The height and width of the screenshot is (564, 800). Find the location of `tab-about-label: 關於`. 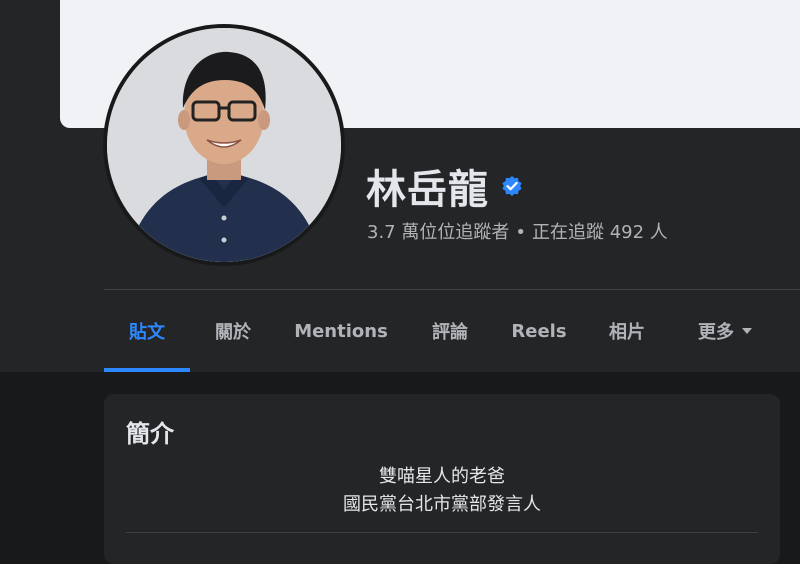

tab-about-label: 關於 is located at coordinates (233, 332).